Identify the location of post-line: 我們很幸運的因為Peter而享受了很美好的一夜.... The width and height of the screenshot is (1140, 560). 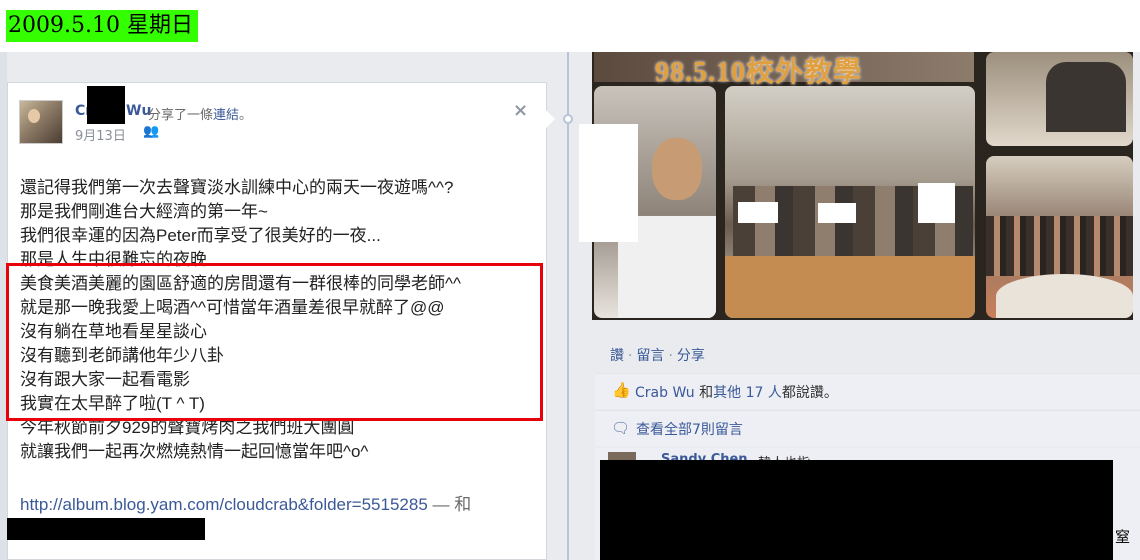
(200, 235).